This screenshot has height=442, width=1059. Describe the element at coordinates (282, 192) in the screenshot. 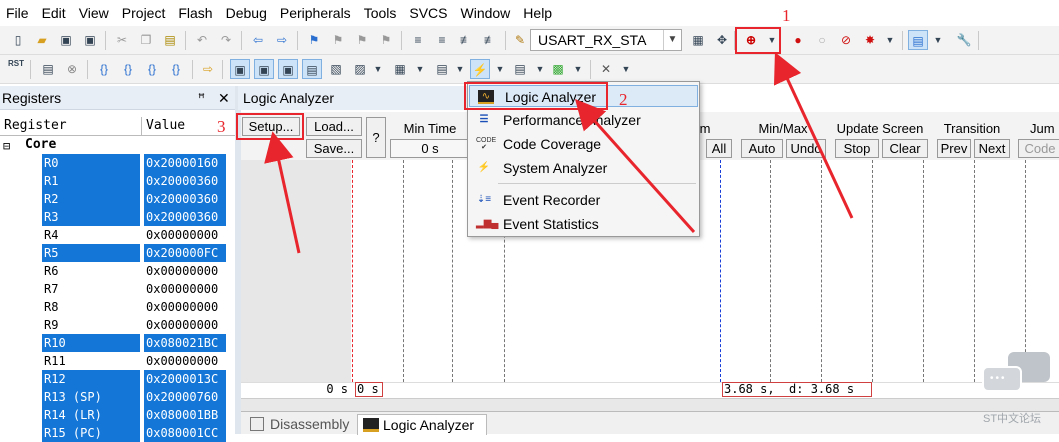

I see `arrow-to-setup` at that location.